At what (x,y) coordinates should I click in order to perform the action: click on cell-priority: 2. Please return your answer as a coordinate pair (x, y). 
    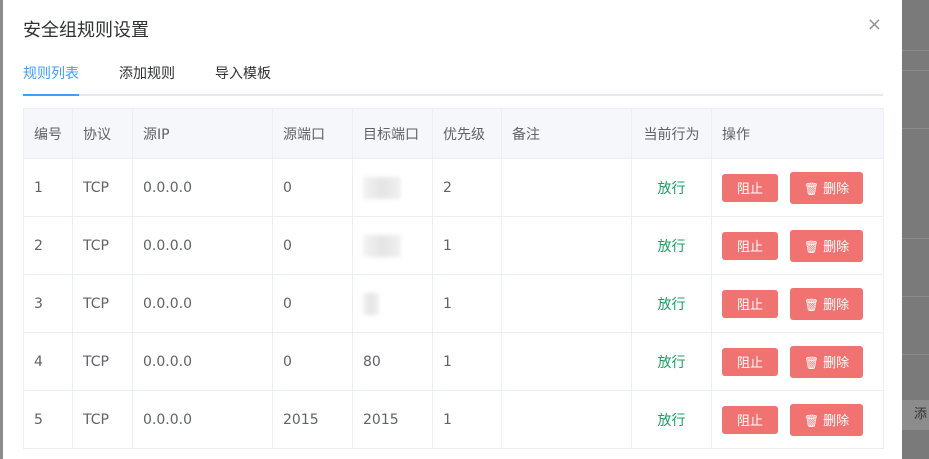
    Looking at the image, I should click on (467, 187).